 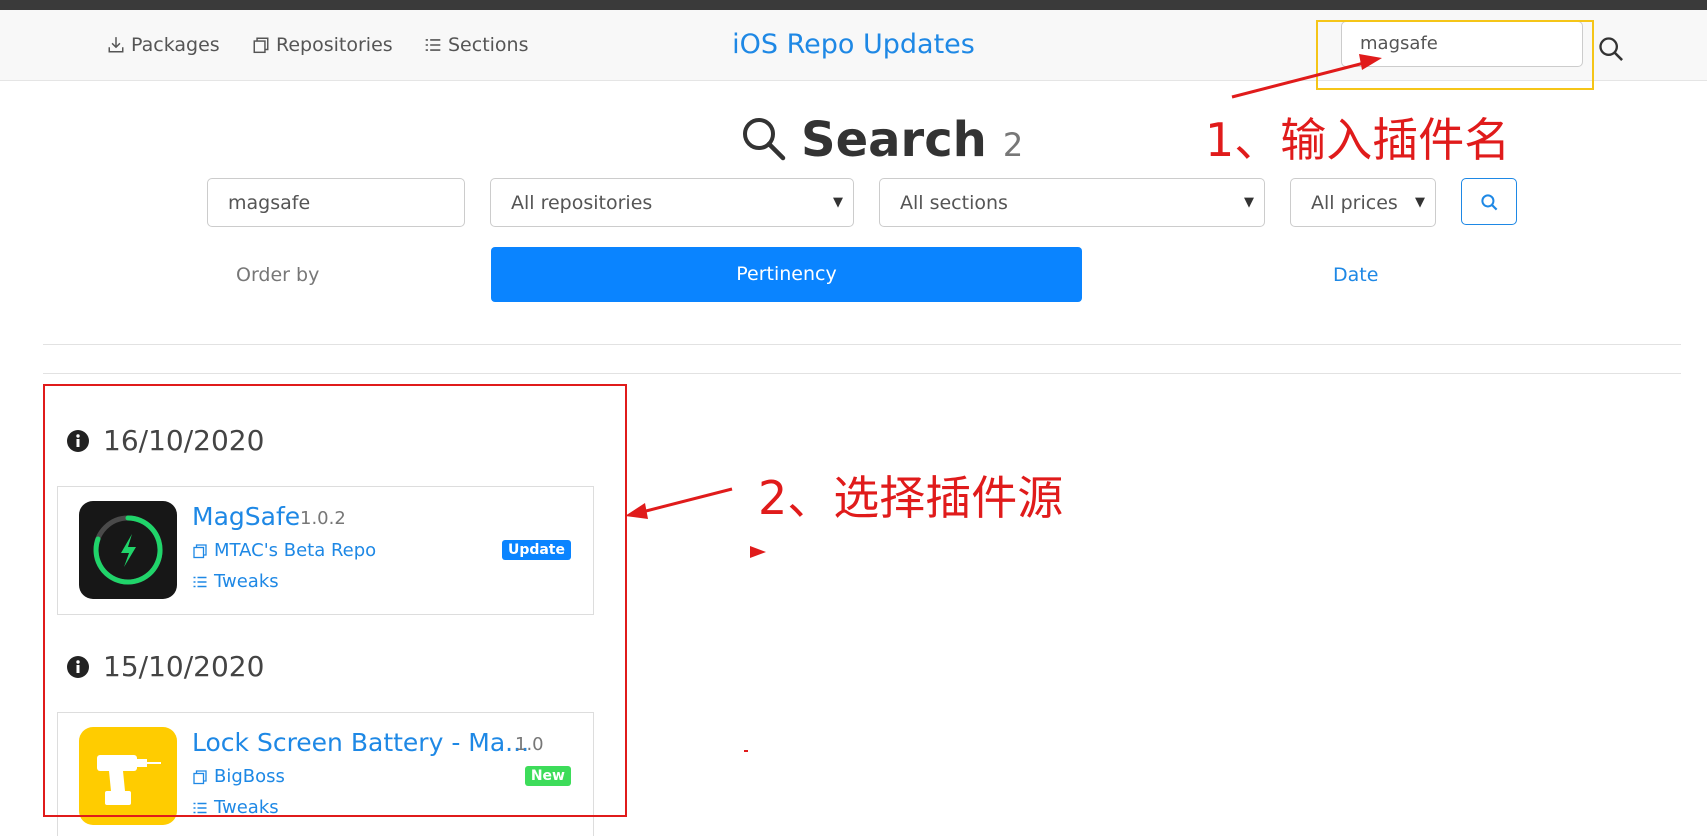 What do you see at coordinates (746, 751) in the screenshot?
I see `stray-mark` at bounding box center [746, 751].